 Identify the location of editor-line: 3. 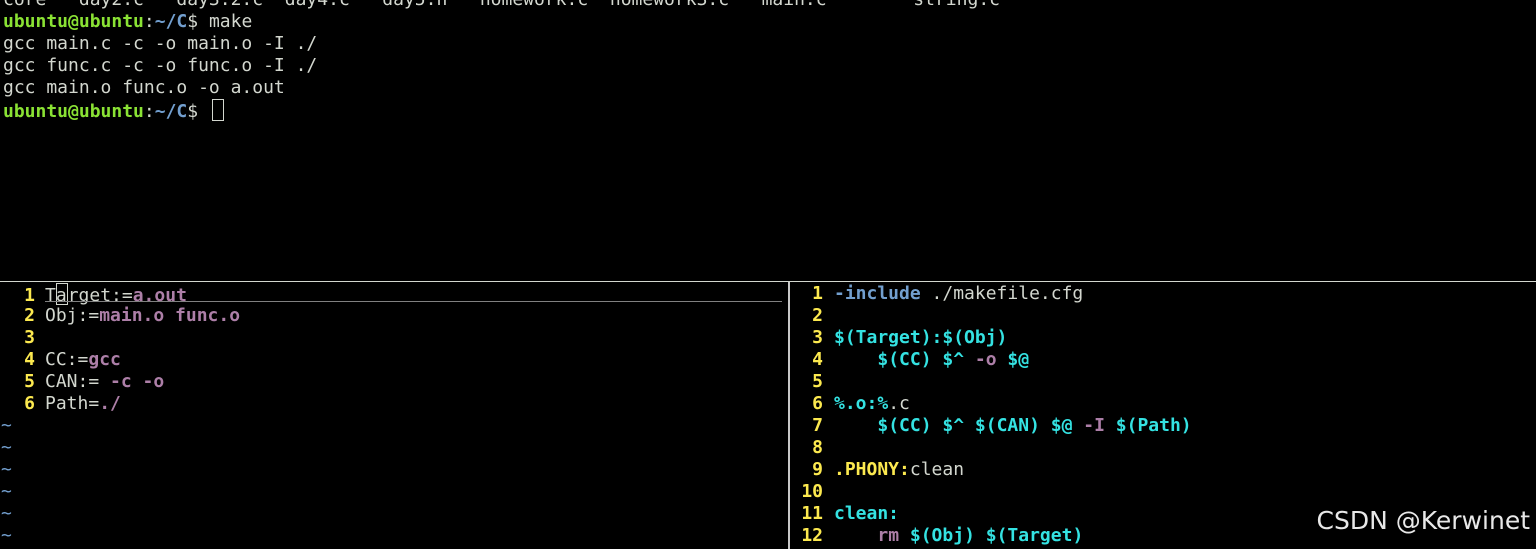
(394, 338).